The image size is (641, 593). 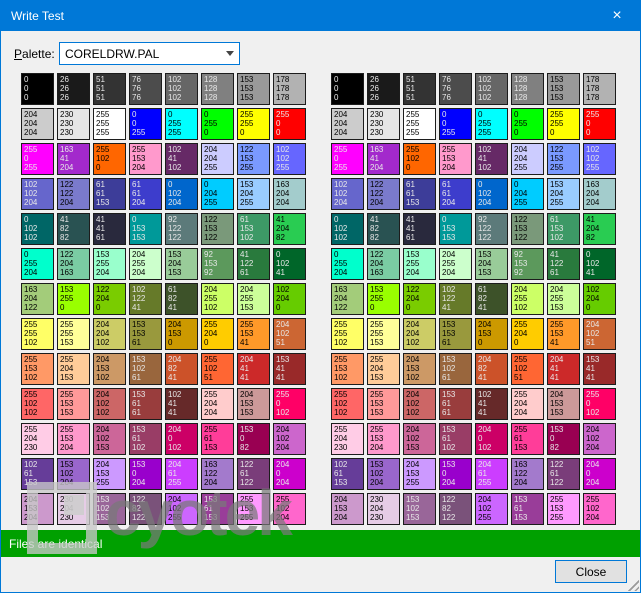 What do you see at coordinates (527, 229) in the screenshot?
I see `color-swatch: 122 153 122` at bounding box center [527, 229].